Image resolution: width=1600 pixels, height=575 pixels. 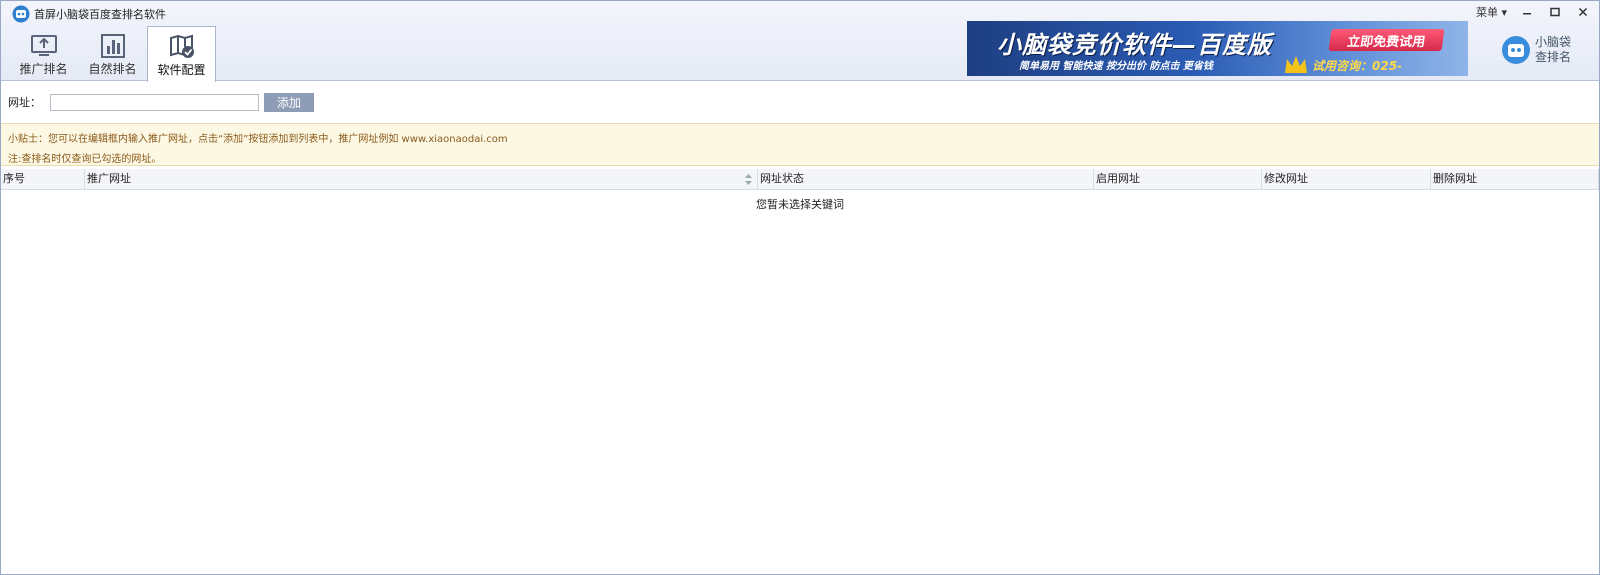 What do you see at coordinates (1134, 45) in the screenshot?
I see `banner-headline: 小脑袋竞价软件—百度版` at bounding box center [1134, 45].